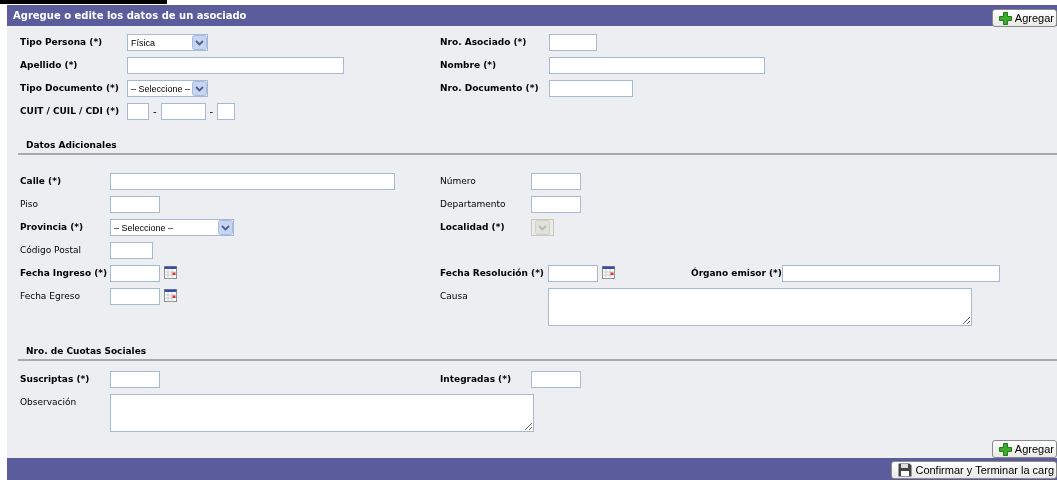 The width and height of the screenshot is (1057, 480). What do you see at coordinates (167, 42) in the screenshot?
I see `dropdown-field: Física` at bounding box center [167, 42].